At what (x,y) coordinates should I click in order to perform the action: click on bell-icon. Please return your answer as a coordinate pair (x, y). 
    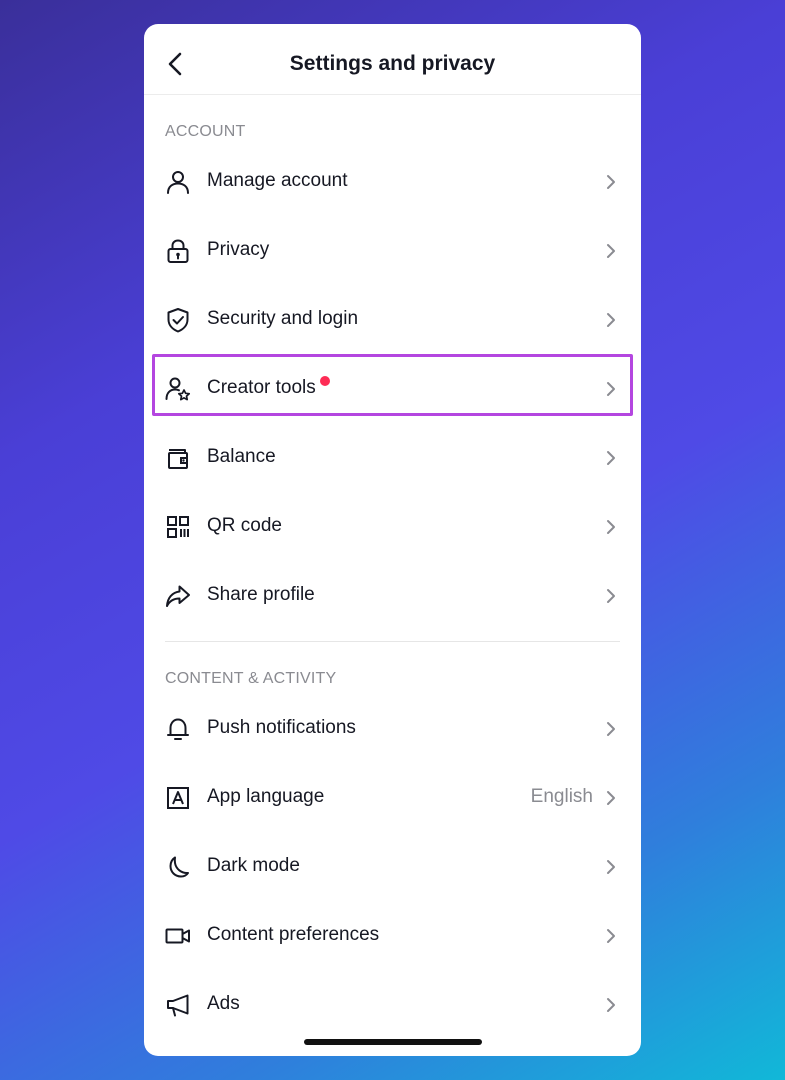
    Looking at the image, I should click on (178, 729).